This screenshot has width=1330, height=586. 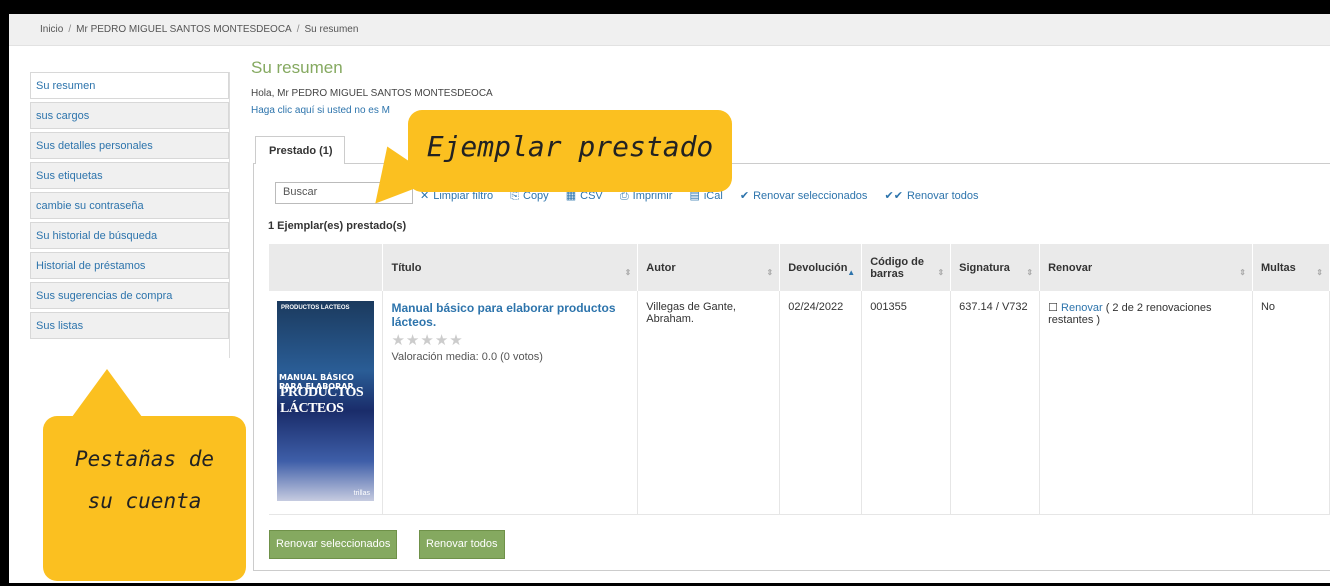 What do you see at coordinates (810, 196) in the screenshot?
I see `renew-selected-link-label: Renovar seleccionados` at bounding box center [810, 196].